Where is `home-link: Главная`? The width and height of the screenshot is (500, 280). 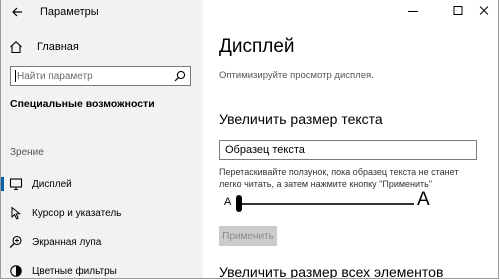
home-link: Главная is located at coordinates (44, 47).